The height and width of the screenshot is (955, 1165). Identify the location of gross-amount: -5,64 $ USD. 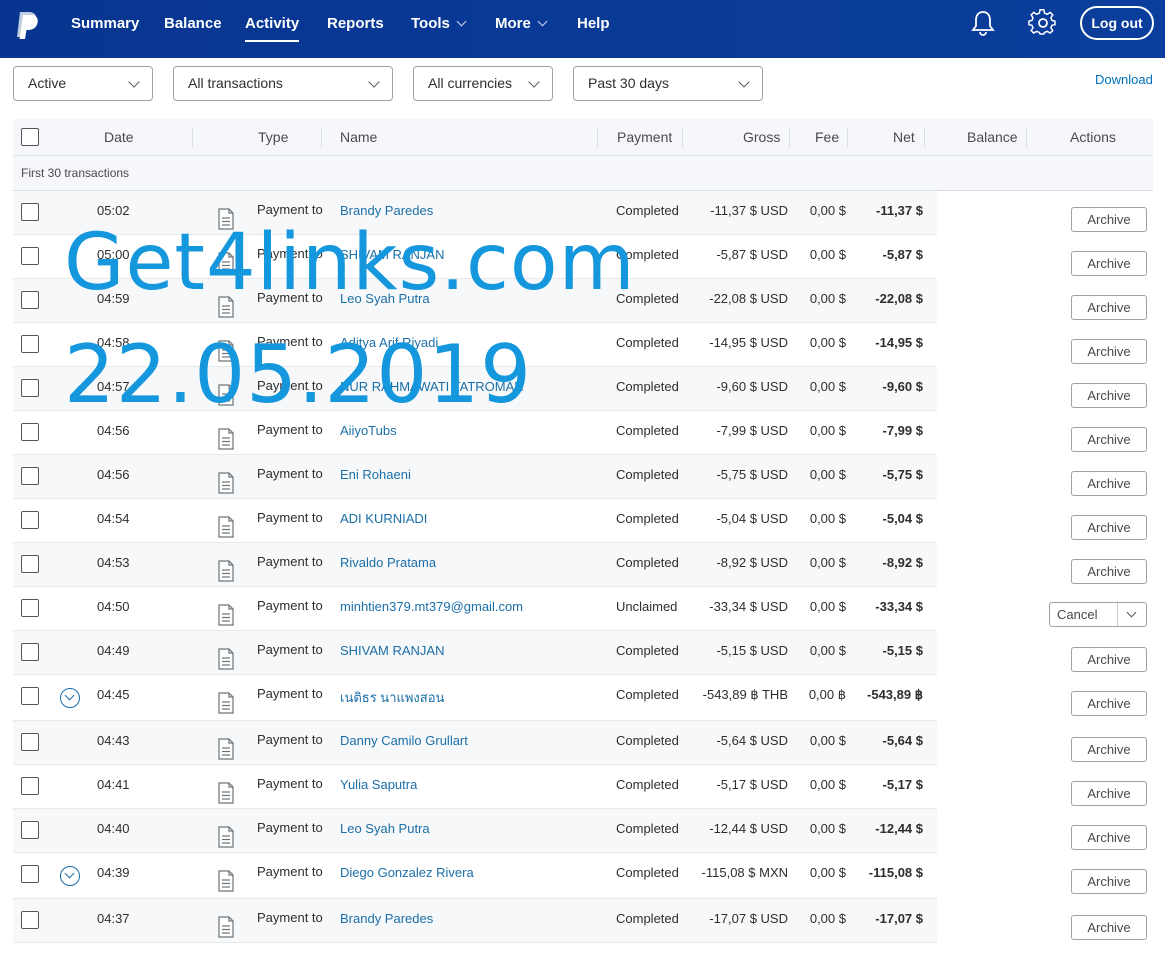
(752, 740).